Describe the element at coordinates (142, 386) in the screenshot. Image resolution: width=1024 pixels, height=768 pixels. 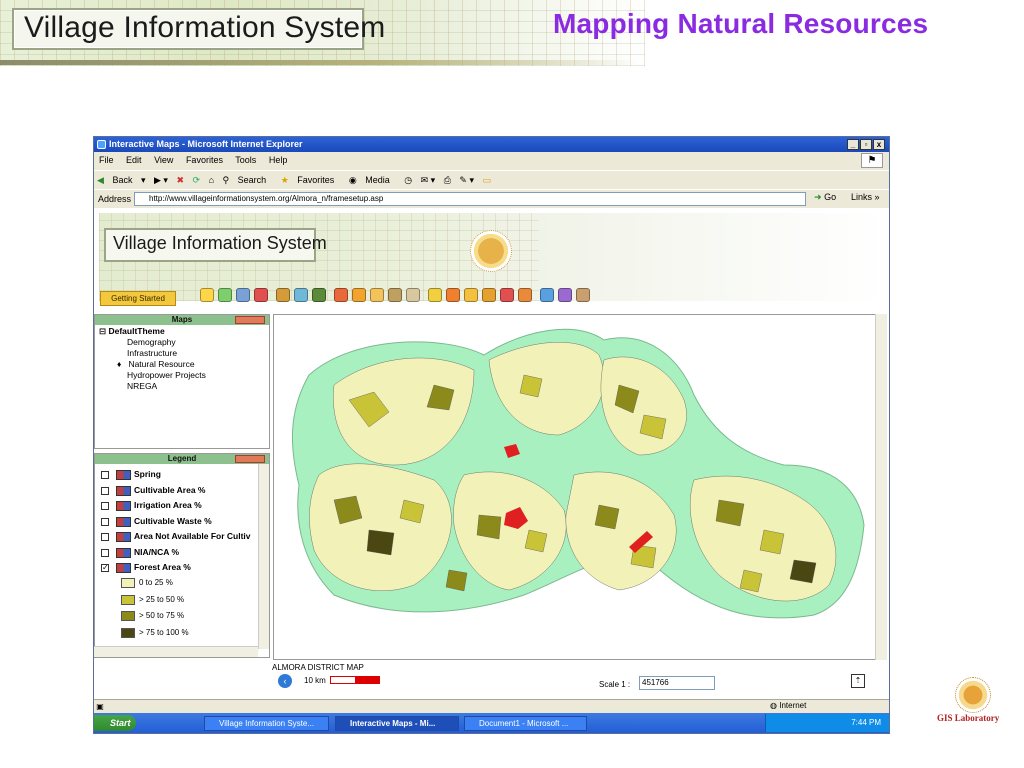
I see `map-item-nrega: NREGA` at that location.